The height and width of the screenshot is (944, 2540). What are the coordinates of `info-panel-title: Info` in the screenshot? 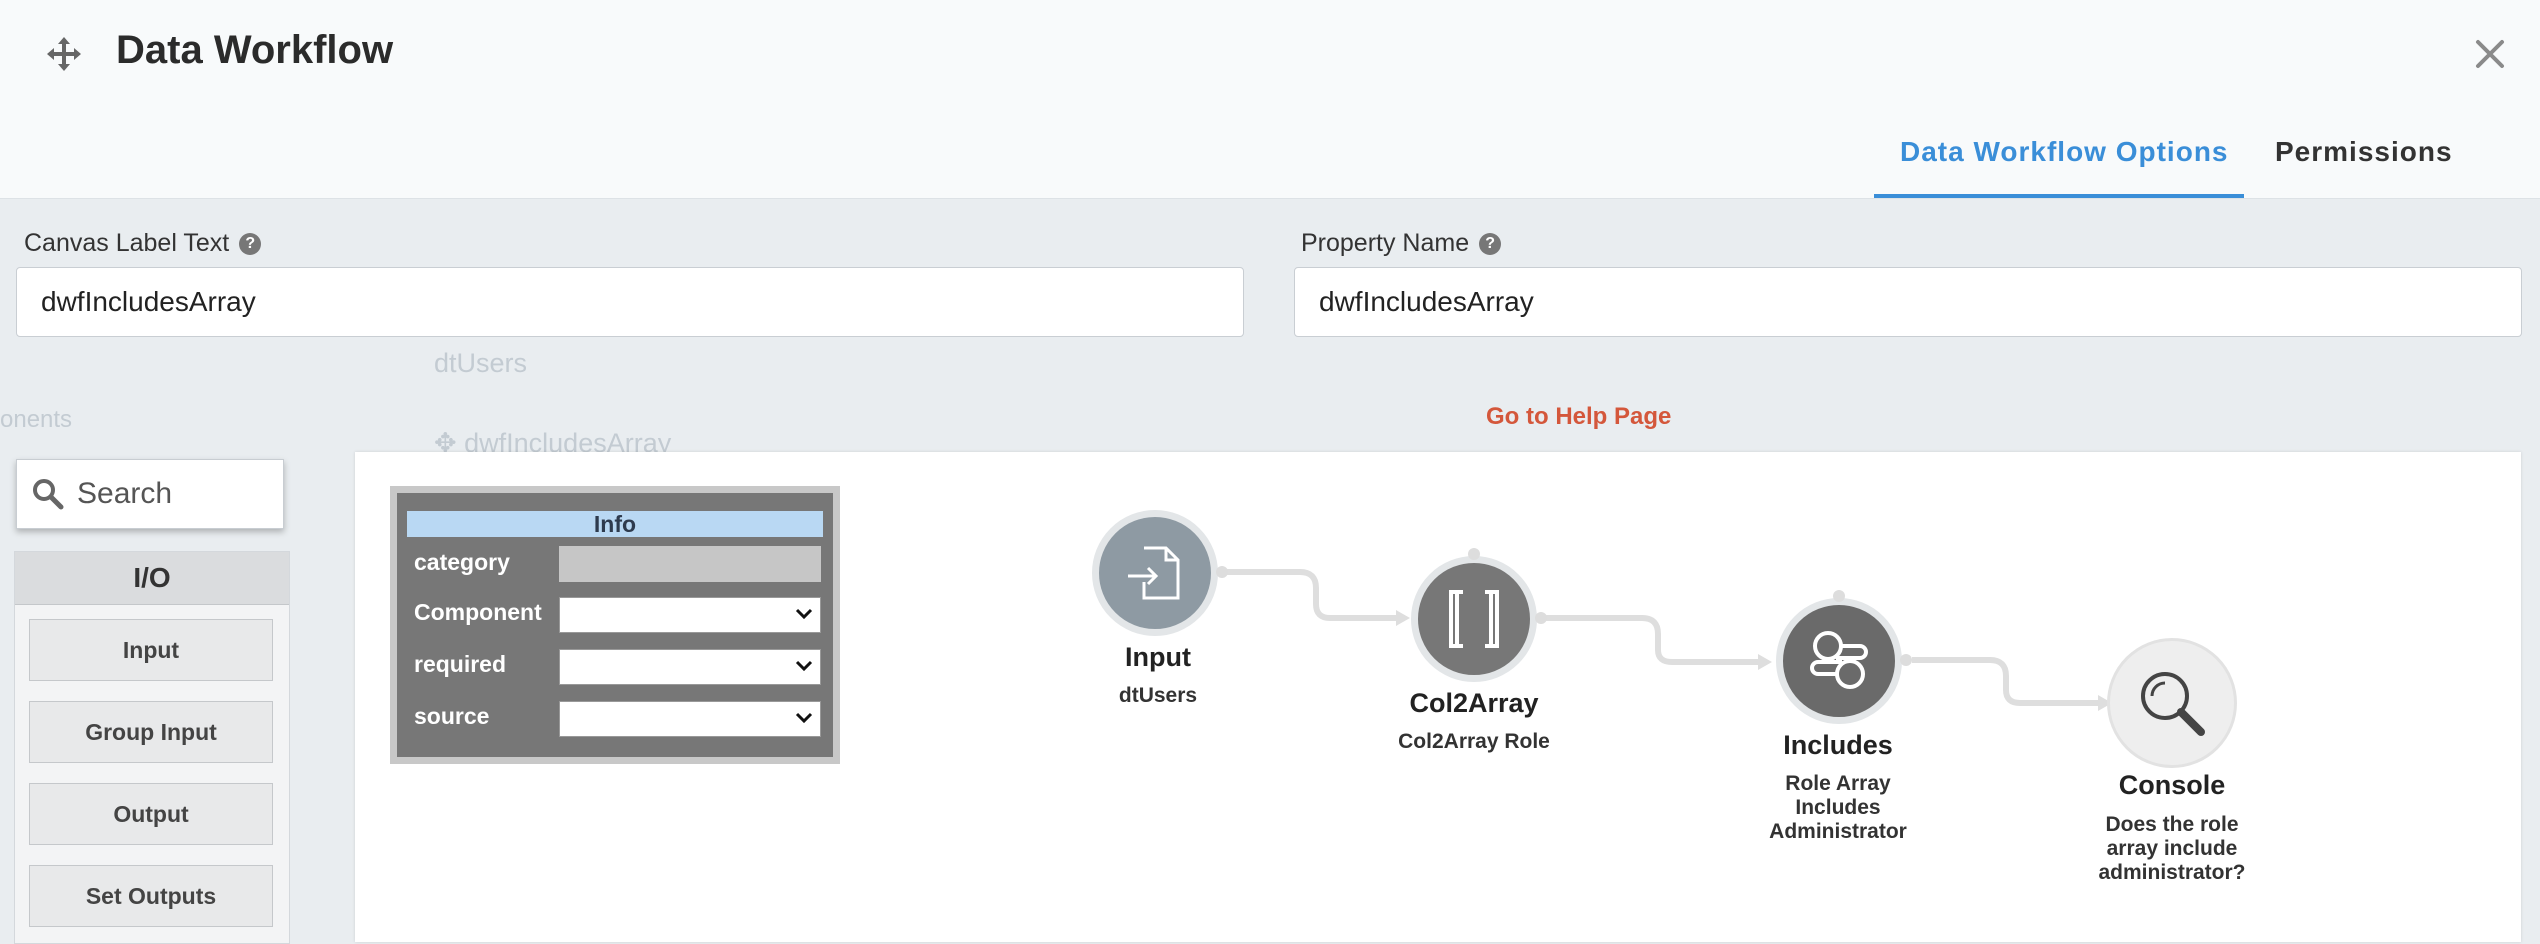 It's located at (615, 524).